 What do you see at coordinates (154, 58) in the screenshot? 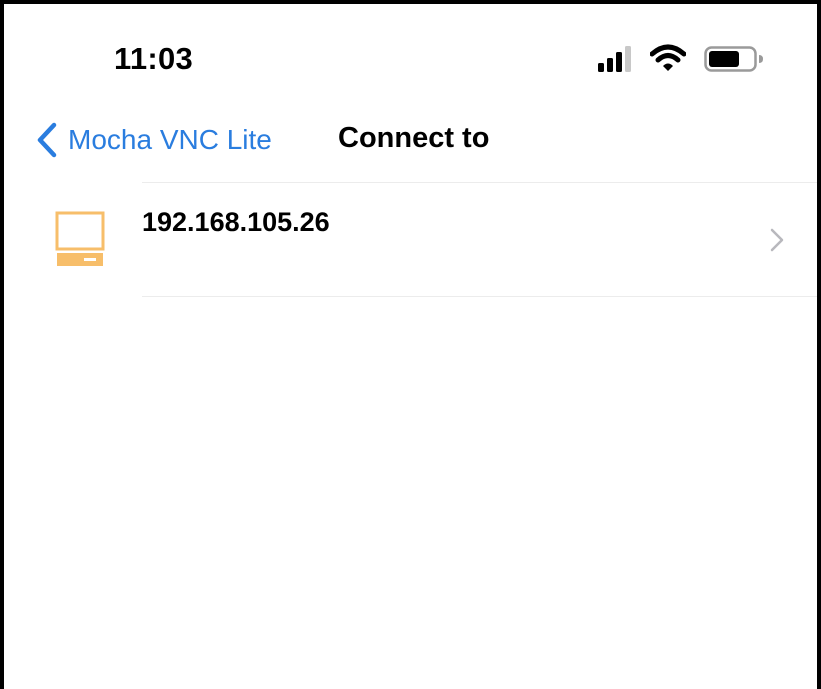
I see `status-time: 11:03` at bounding box center [154, 58].